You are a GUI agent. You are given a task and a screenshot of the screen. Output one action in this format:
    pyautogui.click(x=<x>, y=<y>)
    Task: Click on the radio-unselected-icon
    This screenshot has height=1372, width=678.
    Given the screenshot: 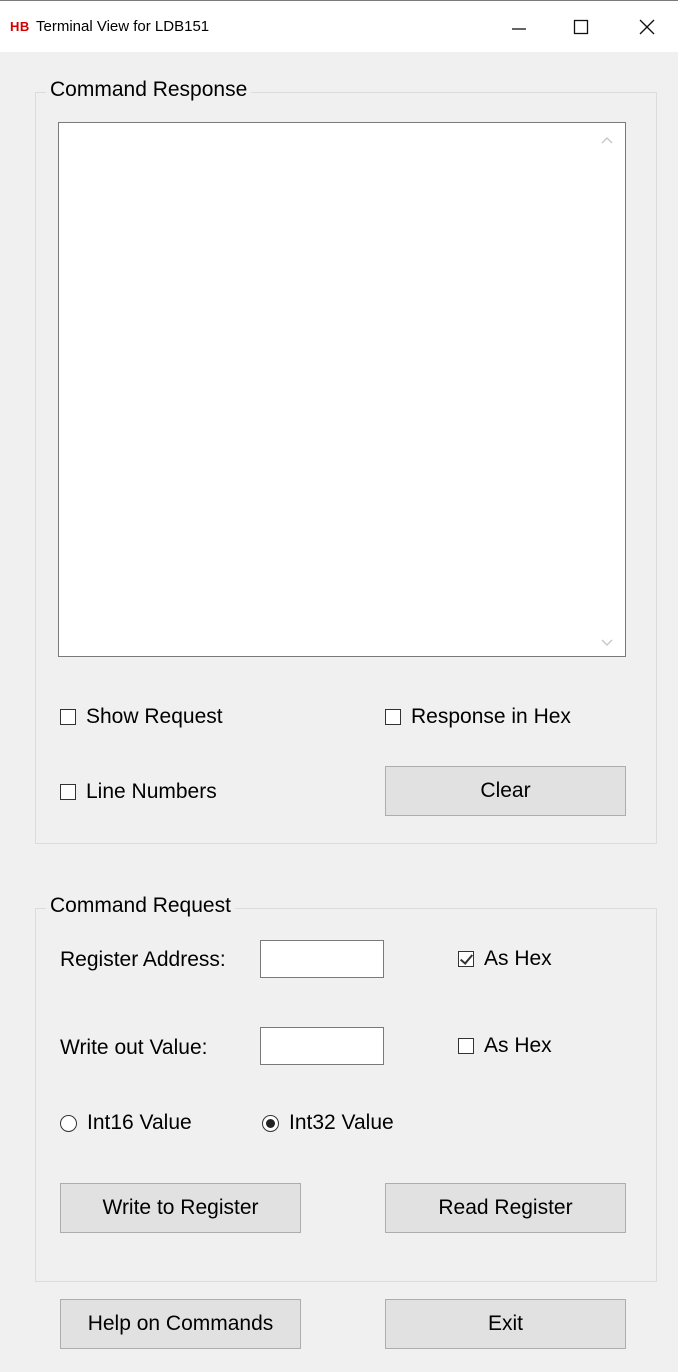 What is the action you would take?
    pyautogui.click(x=68, y=1123)
    